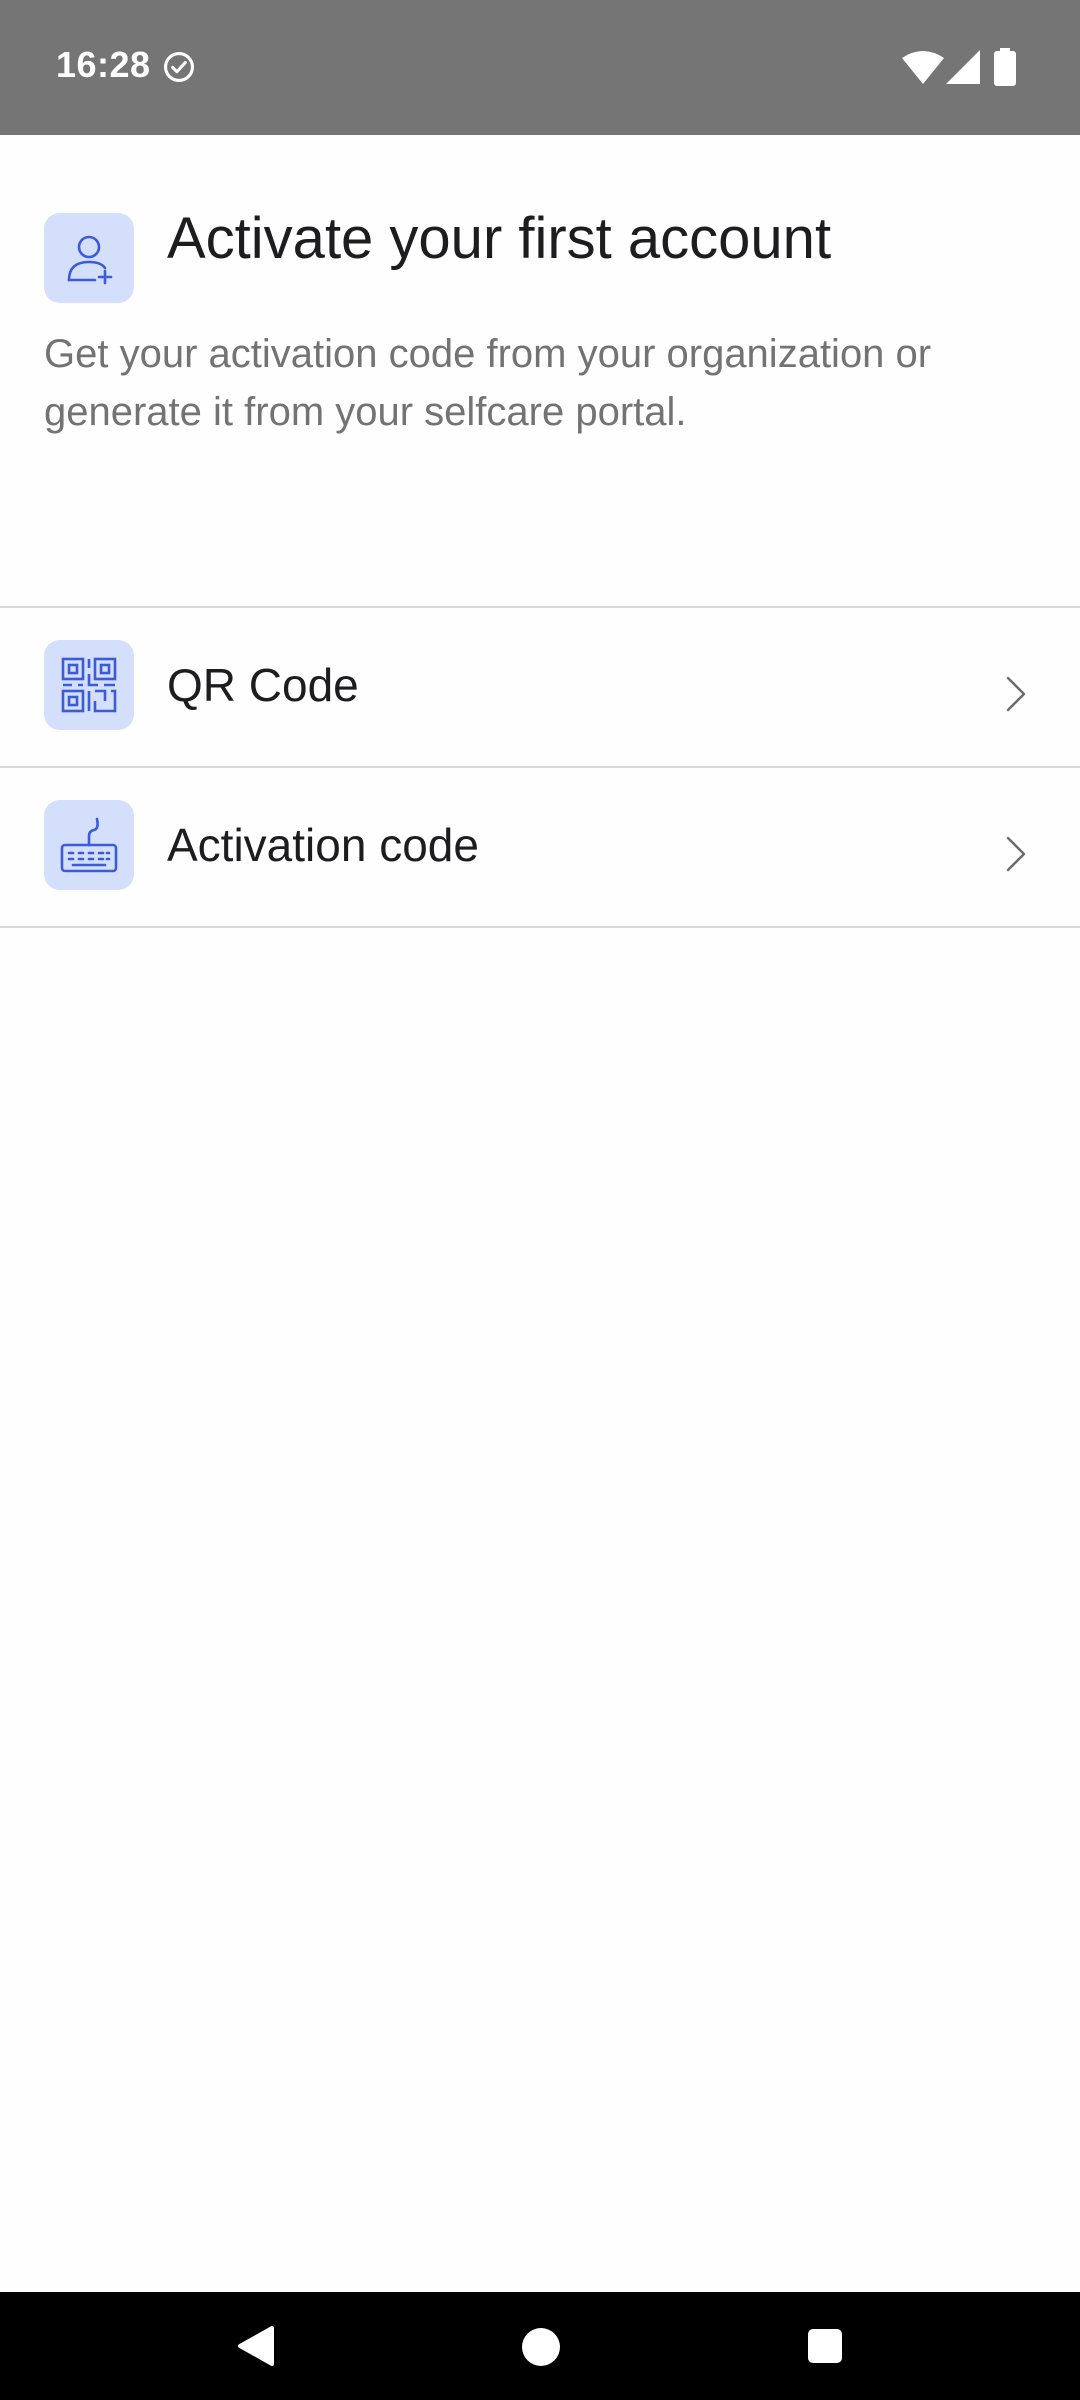 This screenshot has height=2400, width=1080. I want to click on keyboard-icon-tile, so click(89, 845).